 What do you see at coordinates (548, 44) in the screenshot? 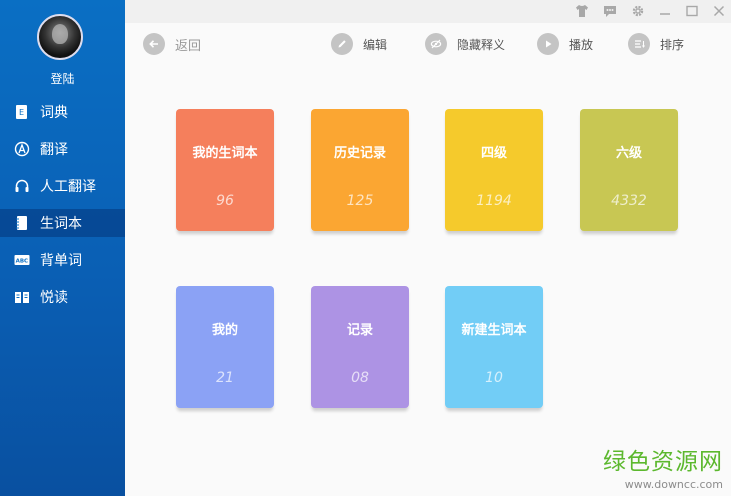
I see `play-icon` at bounding box center [548, 44].